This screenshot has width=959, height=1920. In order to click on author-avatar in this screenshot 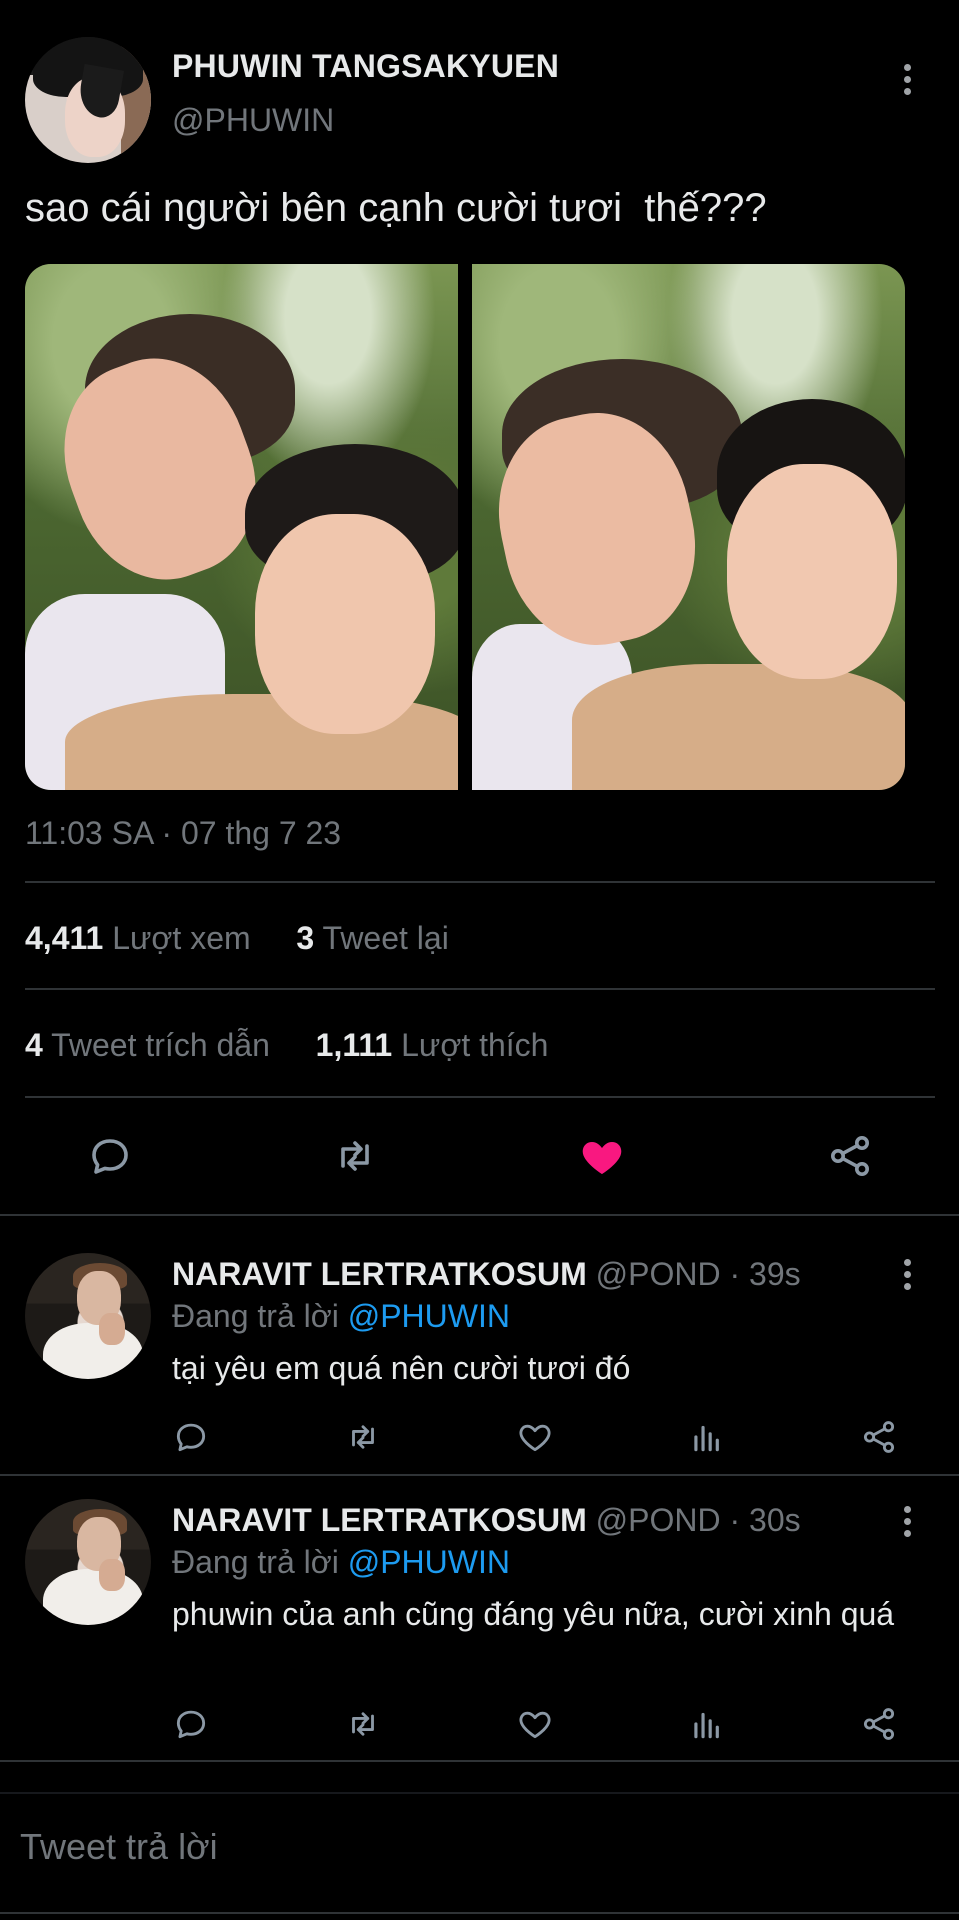, I will do `click(88, 100)`.